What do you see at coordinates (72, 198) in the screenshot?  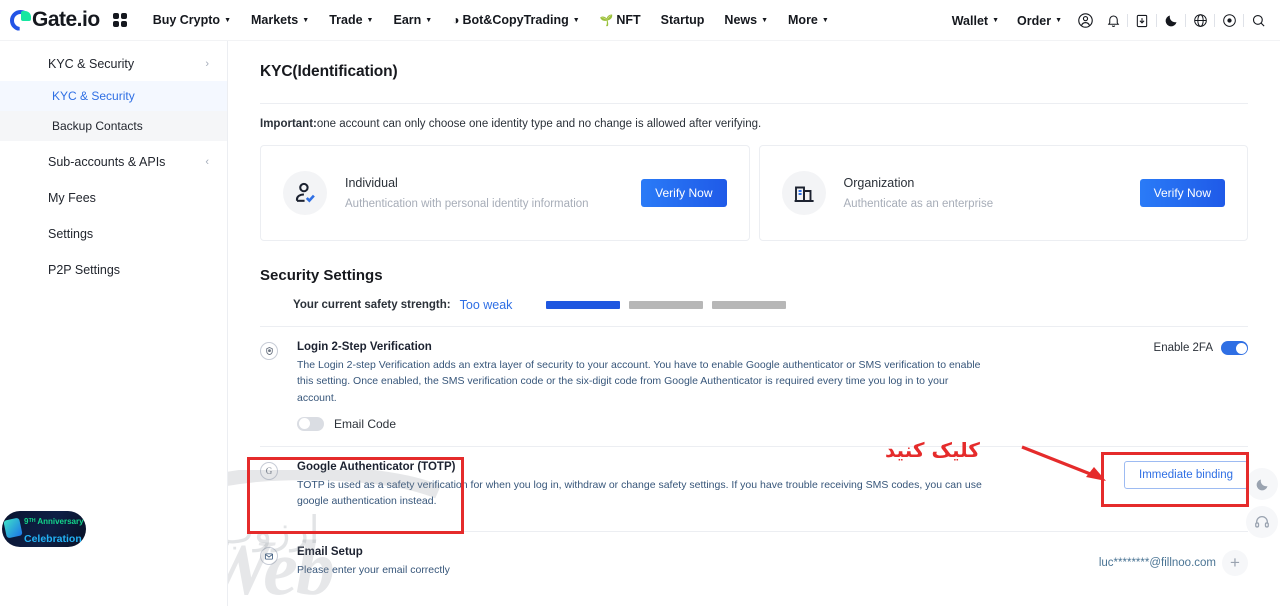 I see `sidebar-item-label: My Fees` at bounding box center [72, 198].